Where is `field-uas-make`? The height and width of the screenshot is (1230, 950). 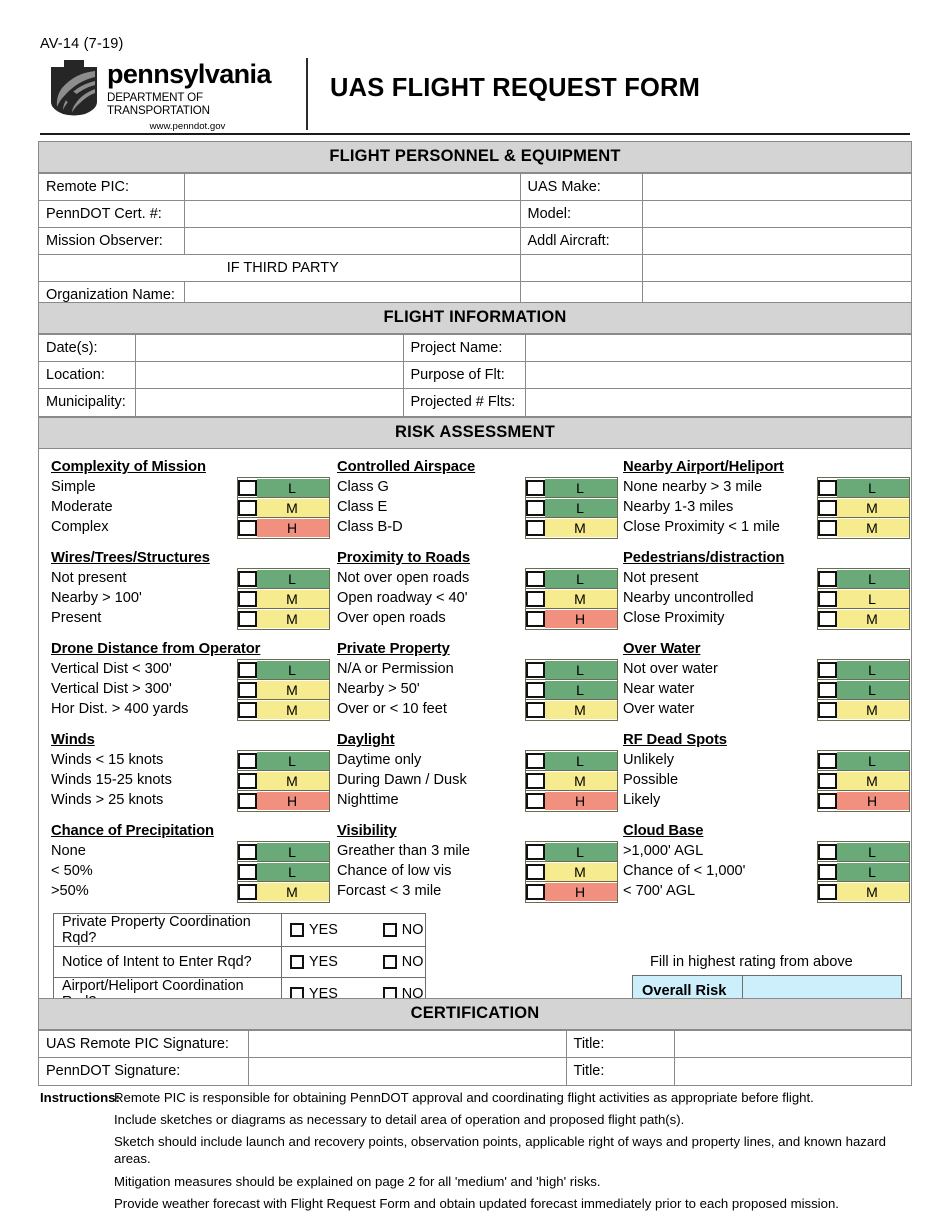
field-uas-make is located at coordinates (776, 187).